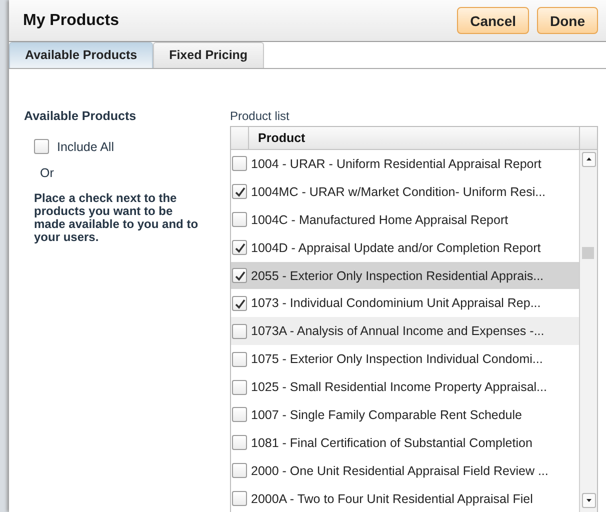 The height and width of the screenshot is (512, 606). What do you see at coordinates (588, 331) in the screenshot?
I see `scrollbar` at bounding box center [588, 331].